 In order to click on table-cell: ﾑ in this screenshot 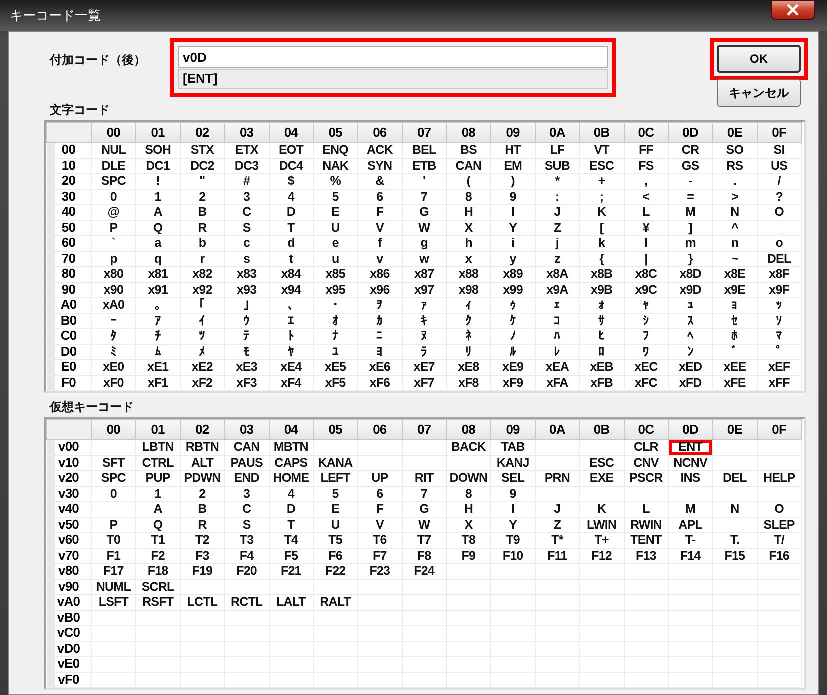, I will do `click(158, 352)`.